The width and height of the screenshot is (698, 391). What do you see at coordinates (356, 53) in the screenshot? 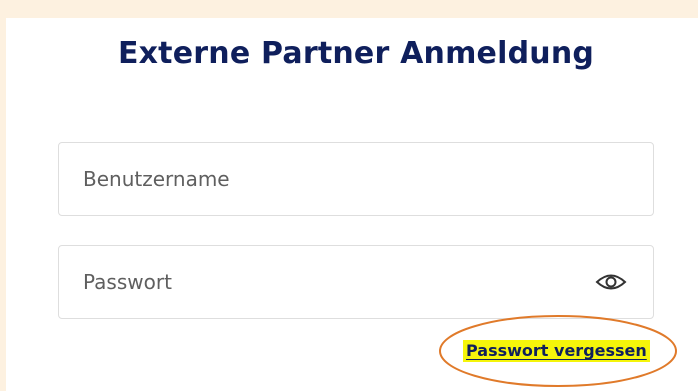
I see `page-title: Externe Partner Anmeldung` at bounding box center [356, 53].